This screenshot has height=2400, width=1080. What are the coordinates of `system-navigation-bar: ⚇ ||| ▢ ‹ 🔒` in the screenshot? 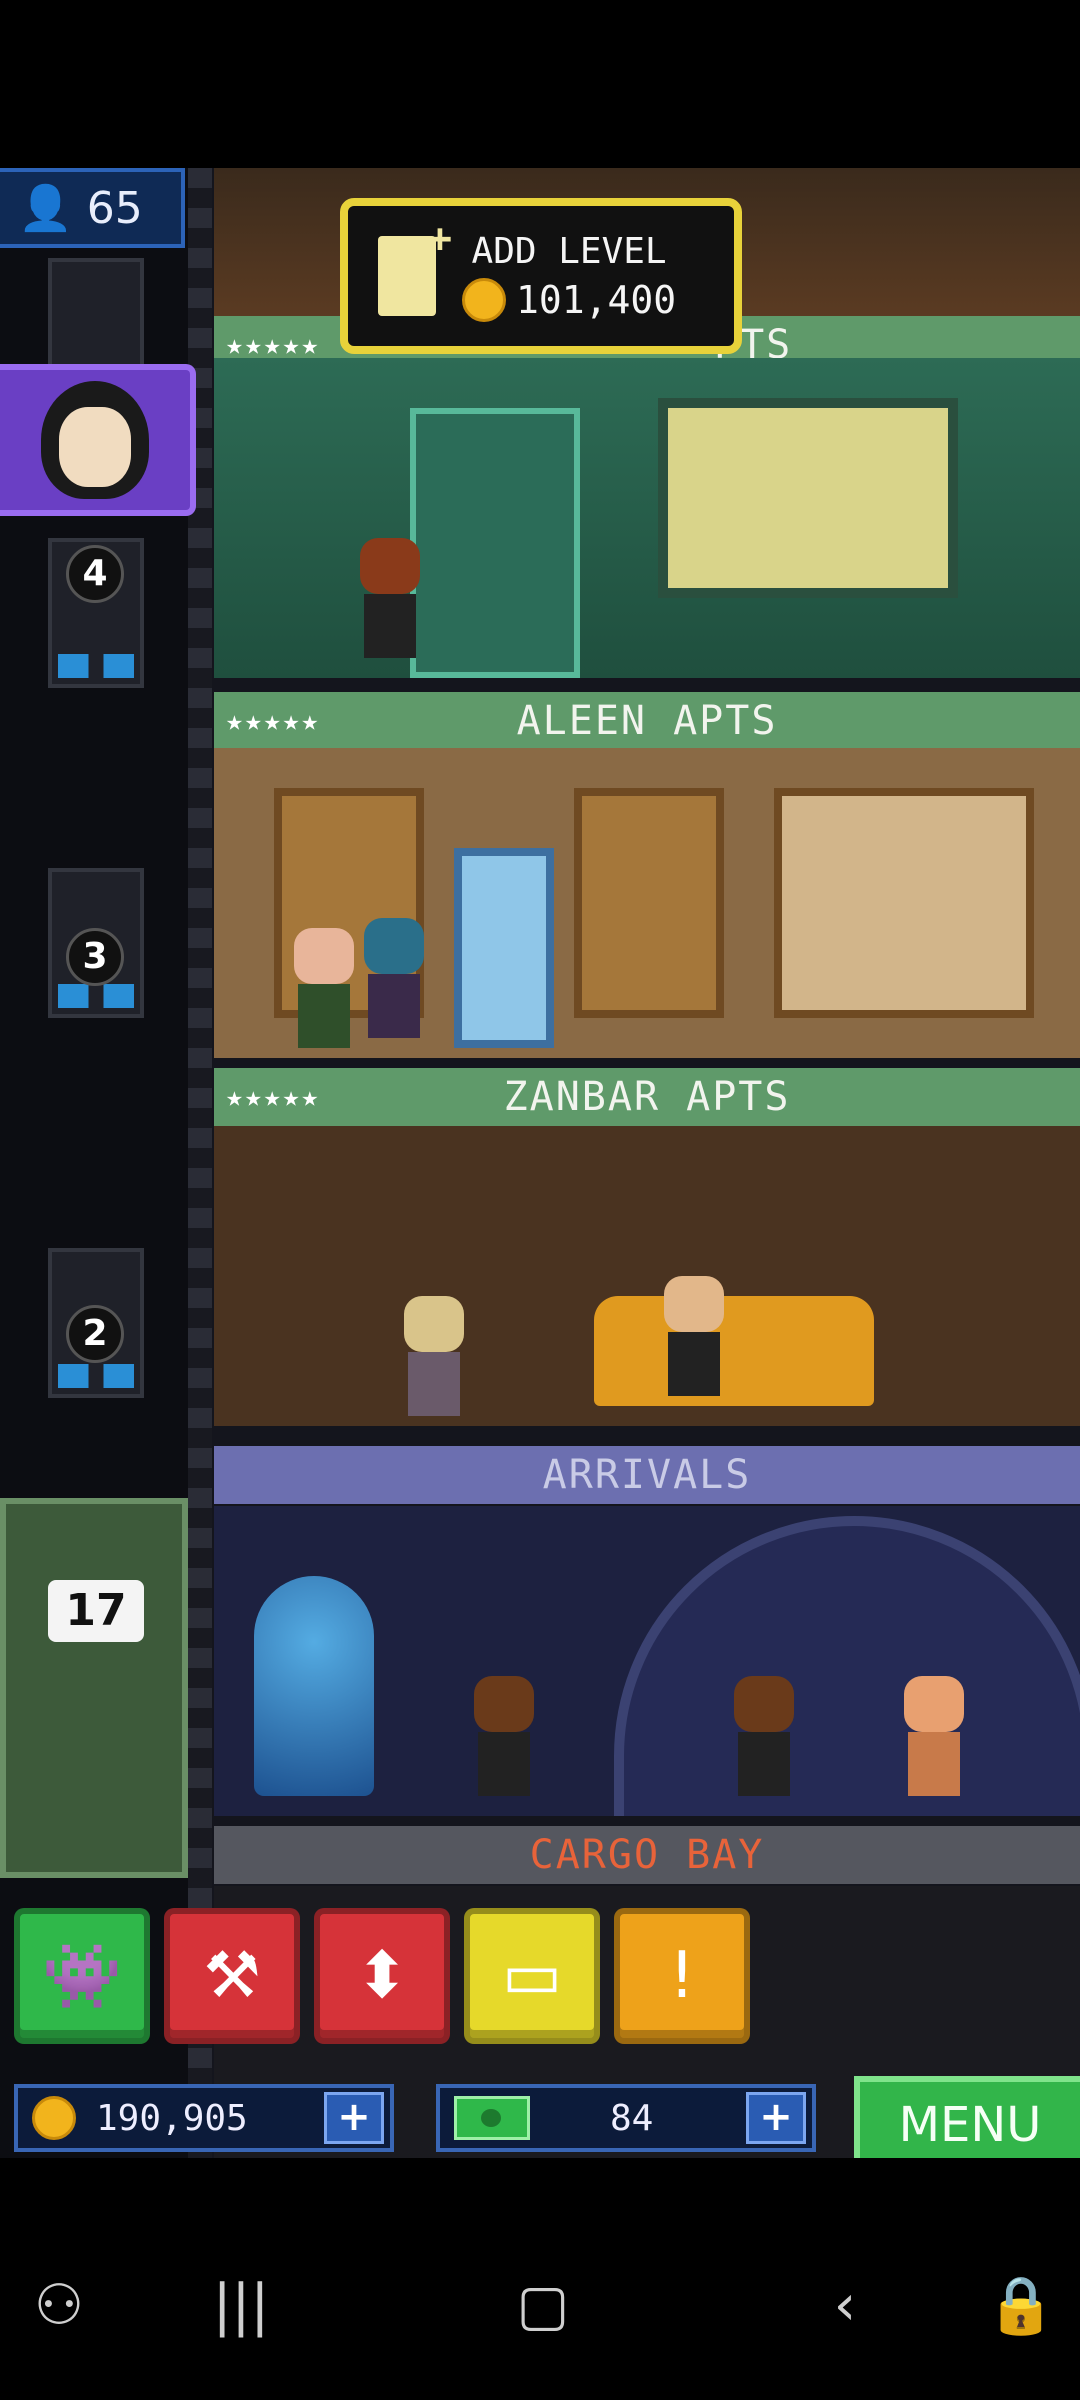 It's located at (540, 2305).